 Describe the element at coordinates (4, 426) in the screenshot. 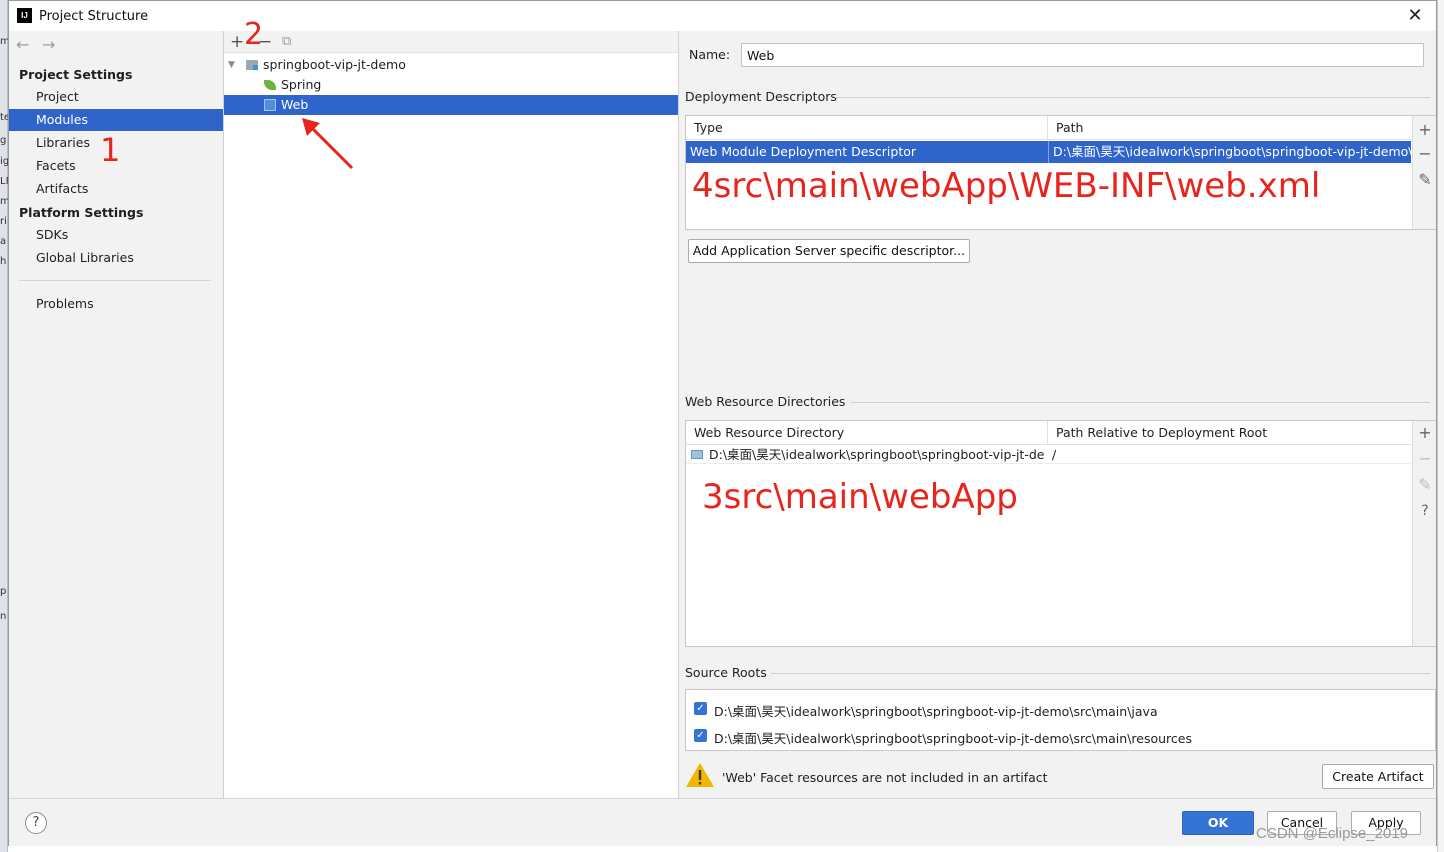

I see `background-window-edge: m te g ig LF m ri a h p n` at that location.